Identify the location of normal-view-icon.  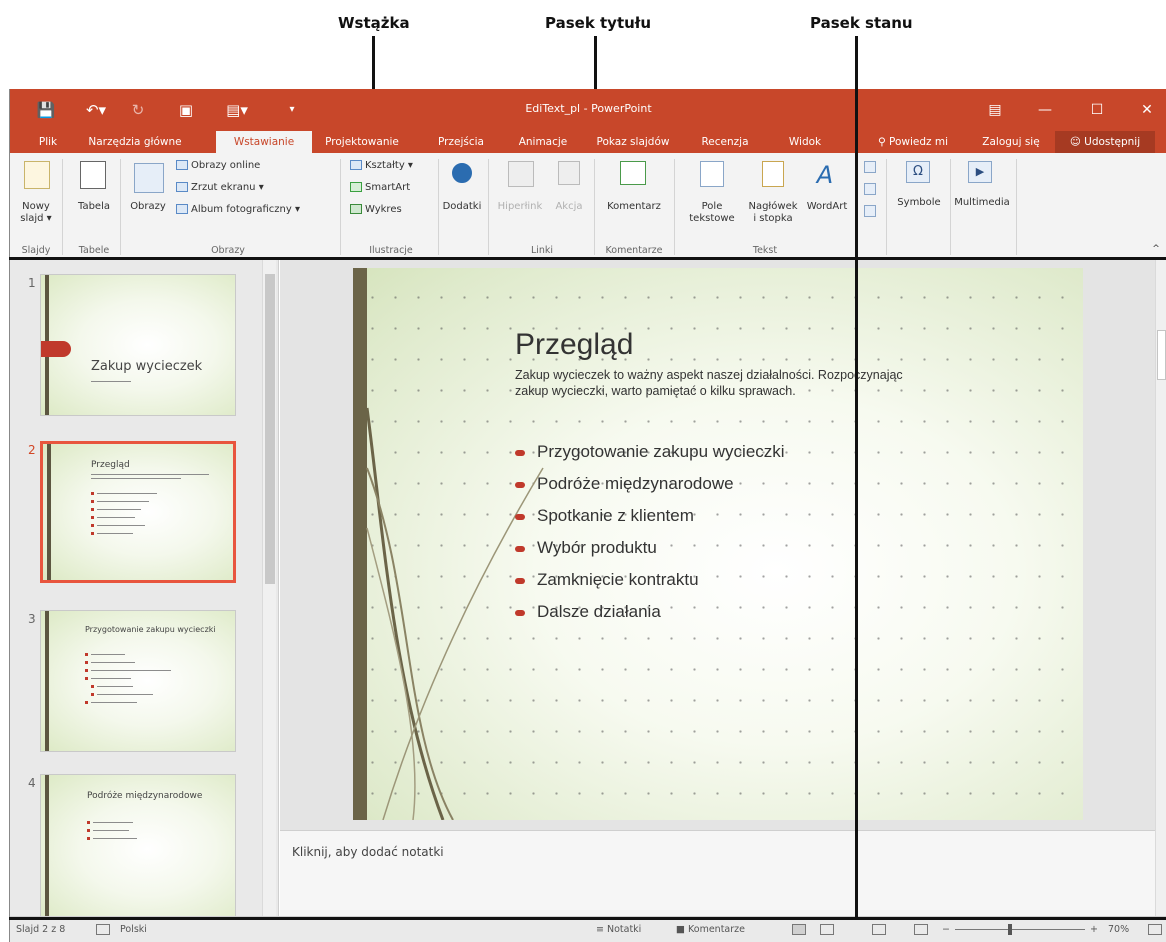
(799, 929).